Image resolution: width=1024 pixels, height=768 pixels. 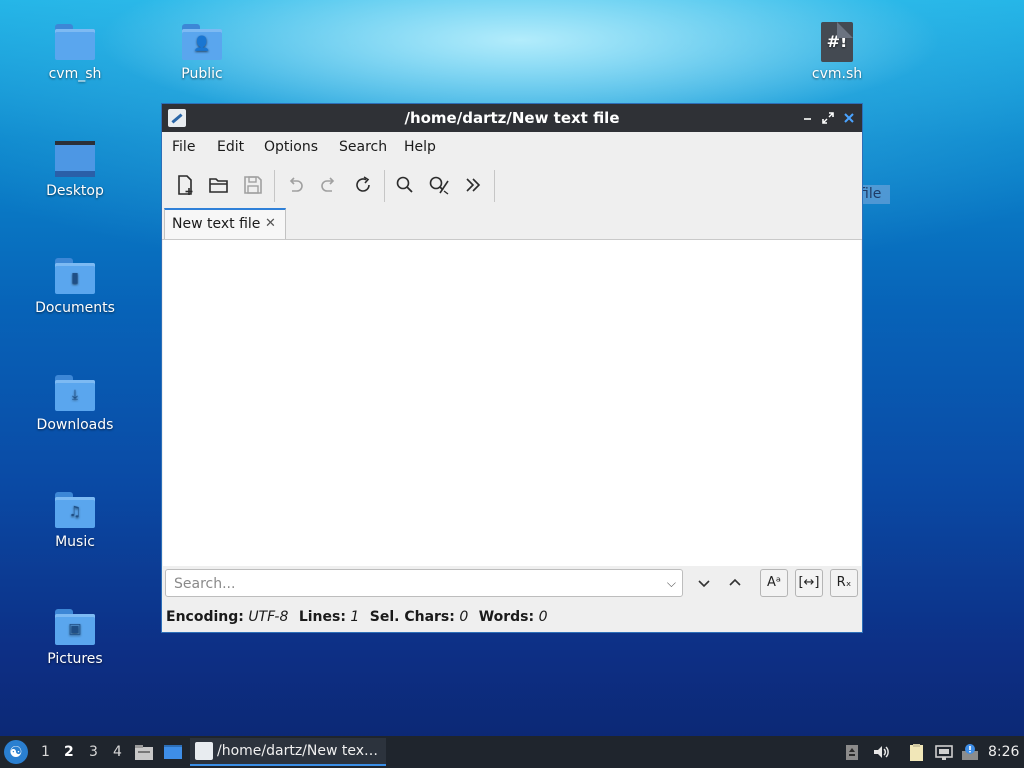 What do you see at coordinates (144, 752) in the screenshot?
I see `file-manager-icon` at bounding box center [144, 752].